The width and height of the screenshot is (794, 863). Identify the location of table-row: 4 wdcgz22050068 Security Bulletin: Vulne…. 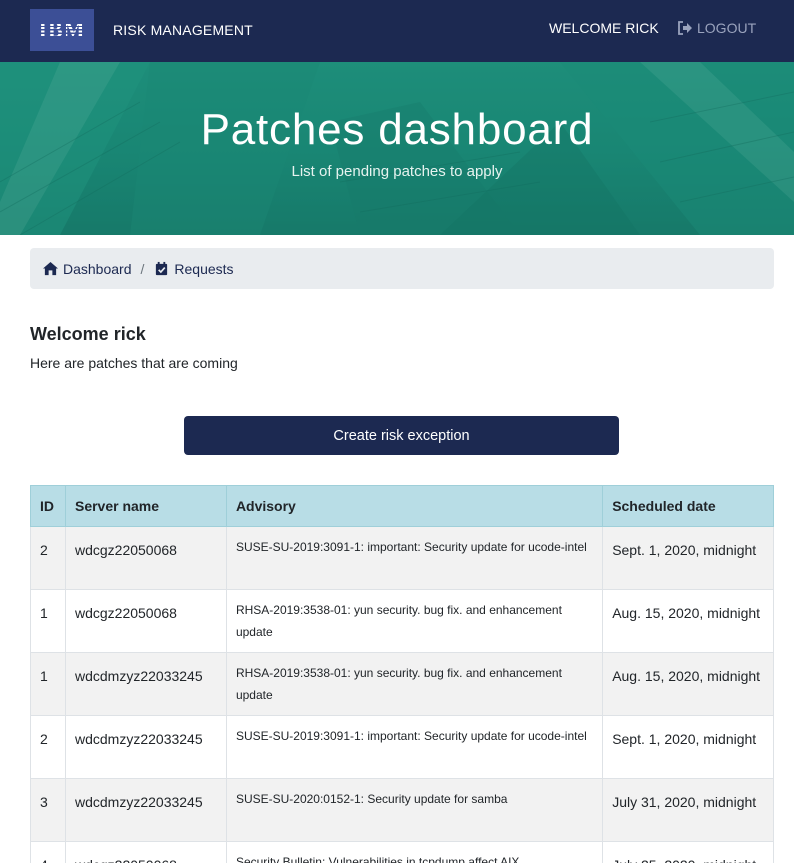
(402, 852).